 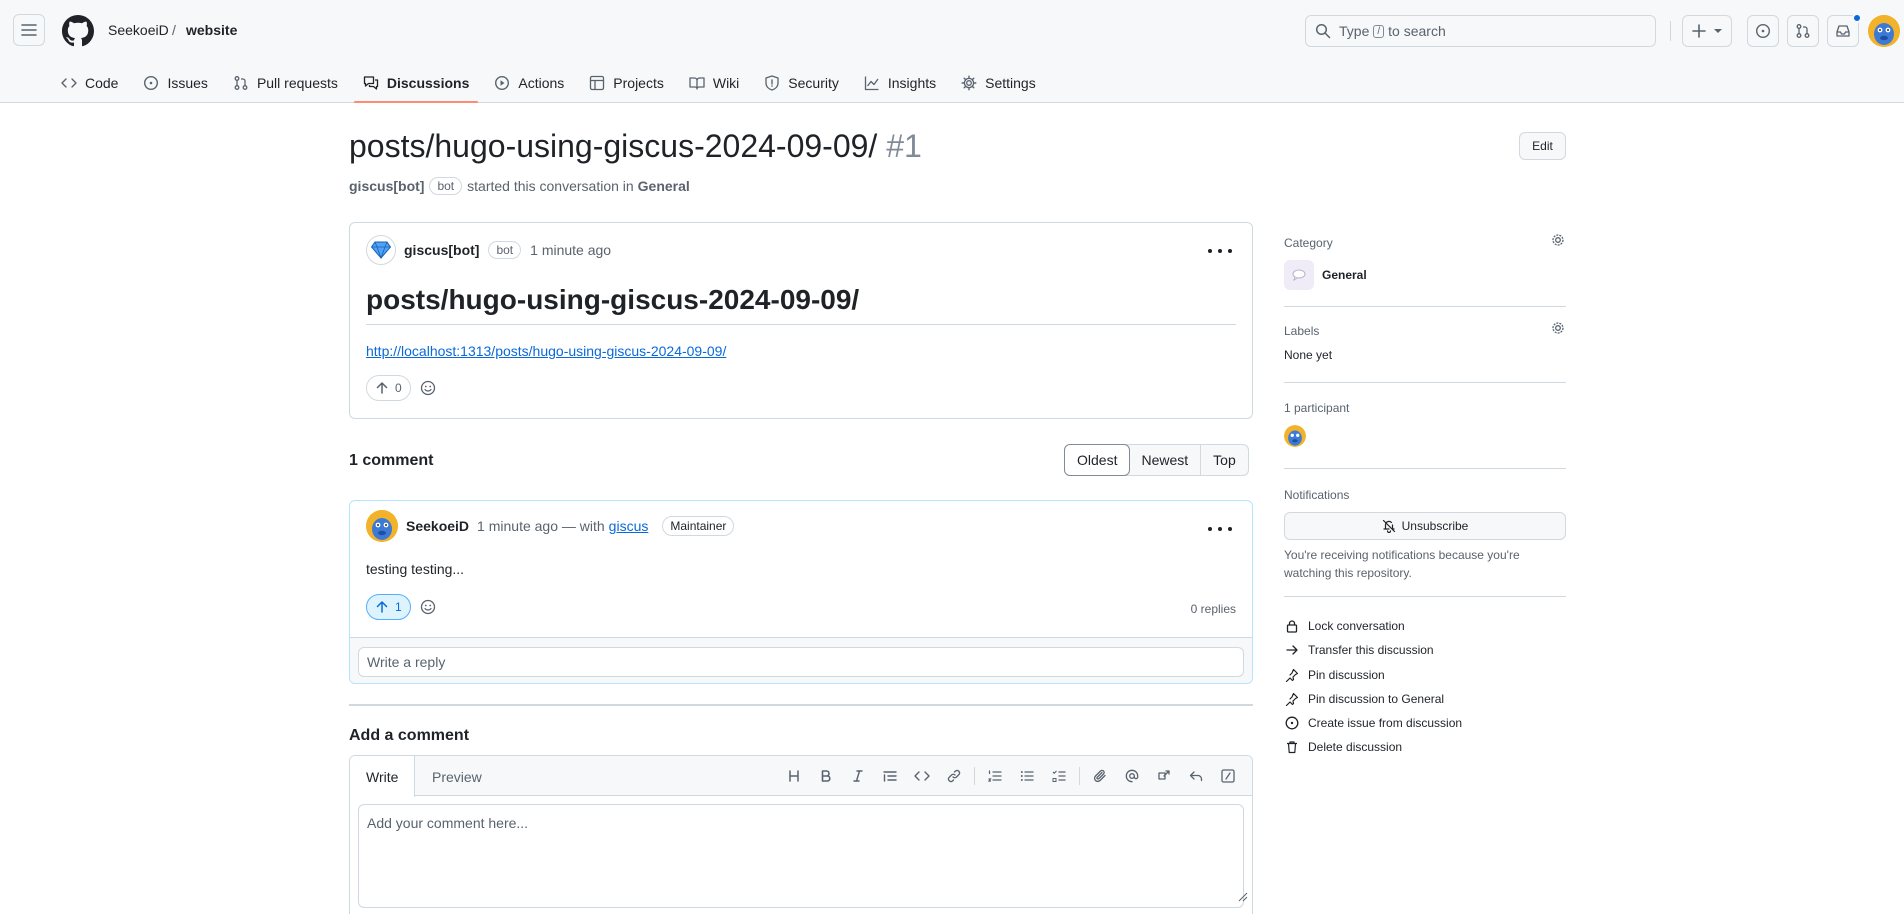 I want to click on slash-command-icon, so click(x=1228, y=776).